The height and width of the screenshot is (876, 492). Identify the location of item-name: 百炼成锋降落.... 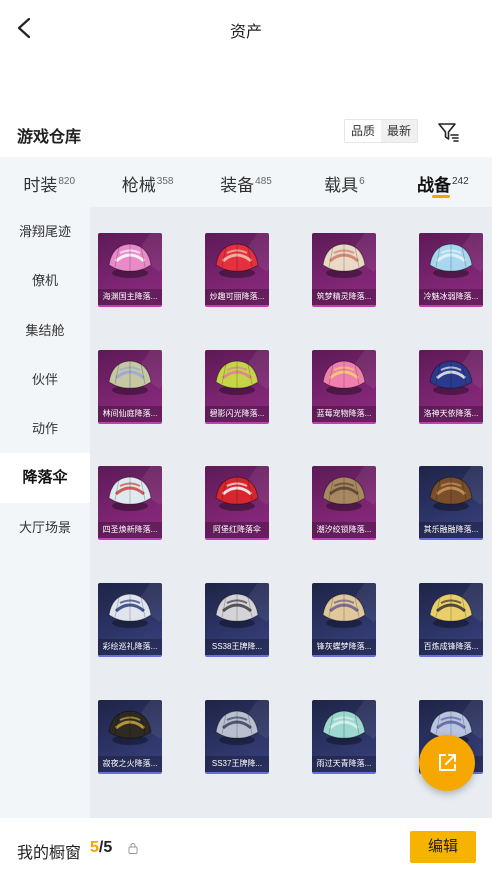
(451, 647).